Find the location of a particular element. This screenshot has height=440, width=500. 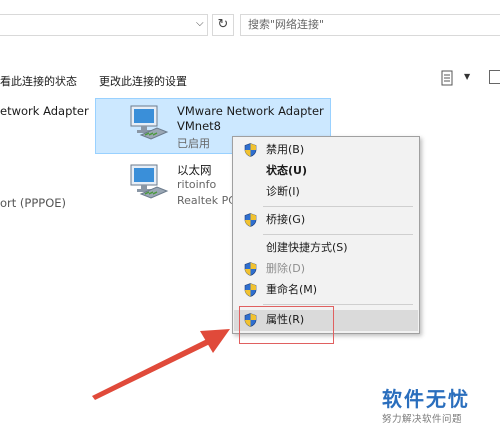

menu-item-label: 诊断(I) is located at coordinates (283, 191).